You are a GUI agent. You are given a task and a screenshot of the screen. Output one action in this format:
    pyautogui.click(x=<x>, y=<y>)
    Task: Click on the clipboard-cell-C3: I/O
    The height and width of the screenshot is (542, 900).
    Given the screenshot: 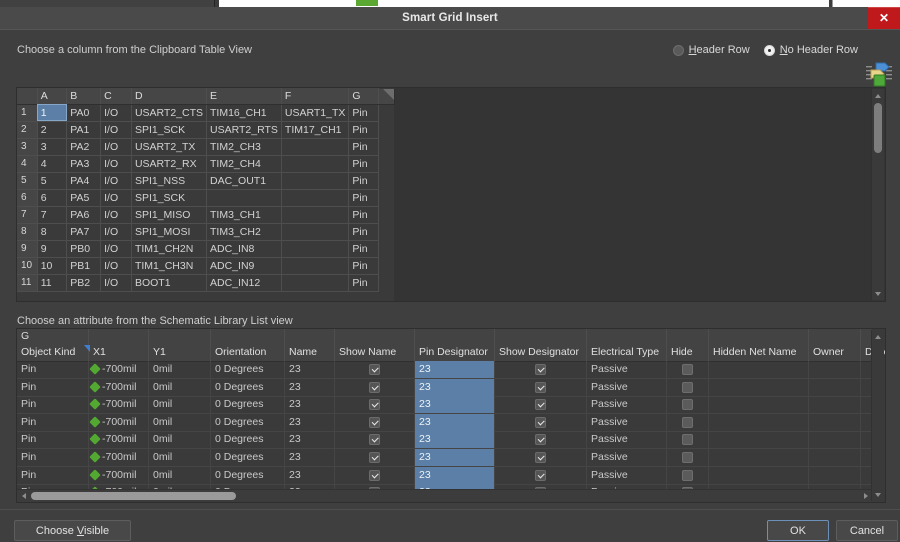 What is the action you would take?
    pyautogui.click(x=116, y=147)
    